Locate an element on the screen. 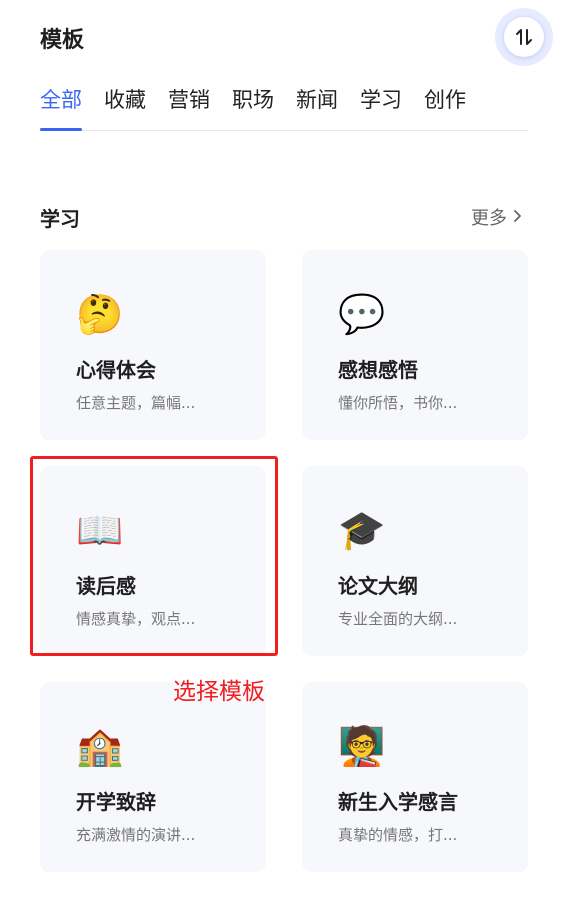 This screenshot has height=911, width=575. card-title: 读后感 is located at coordinates (106, 586).